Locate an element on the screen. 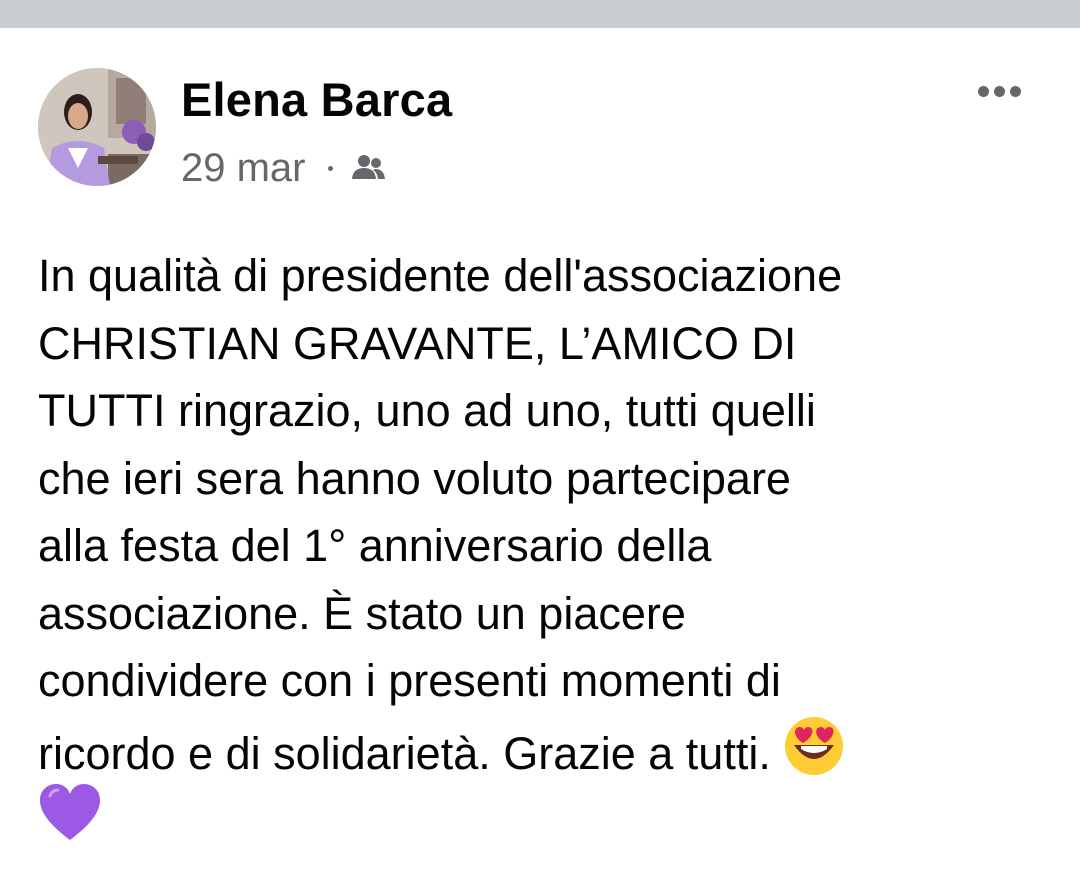  post-text-line-emoji is located at coordinates (548, 816).